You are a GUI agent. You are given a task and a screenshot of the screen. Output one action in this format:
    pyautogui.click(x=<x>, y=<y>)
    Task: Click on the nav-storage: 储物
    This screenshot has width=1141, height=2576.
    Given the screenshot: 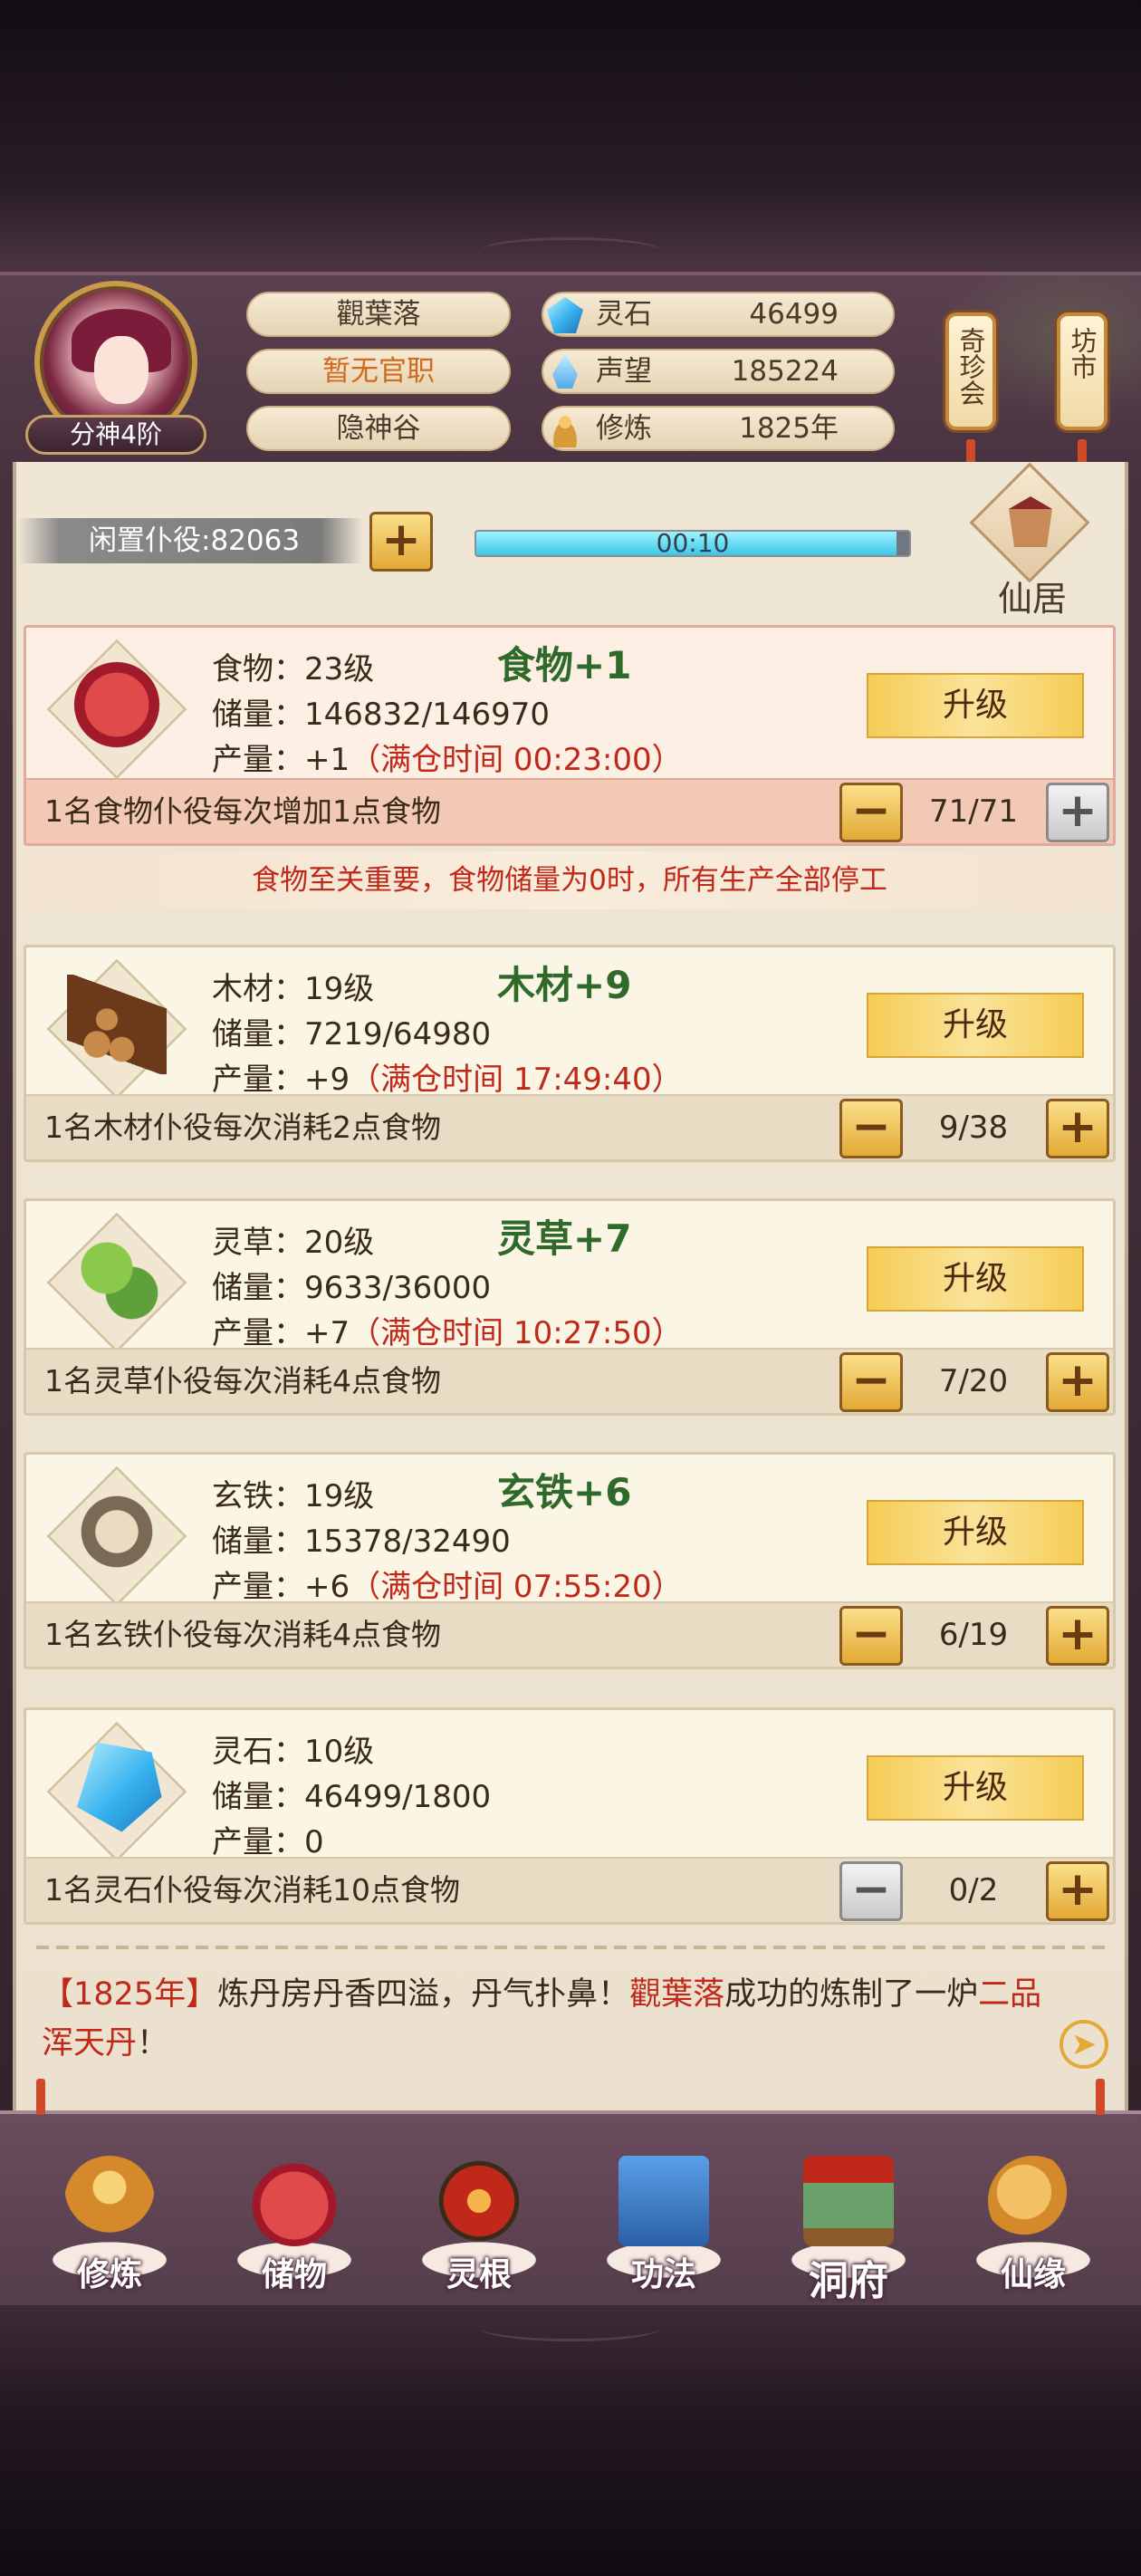 What is the action you would take?
    pyautogui.click(x=294, y=2224)
    